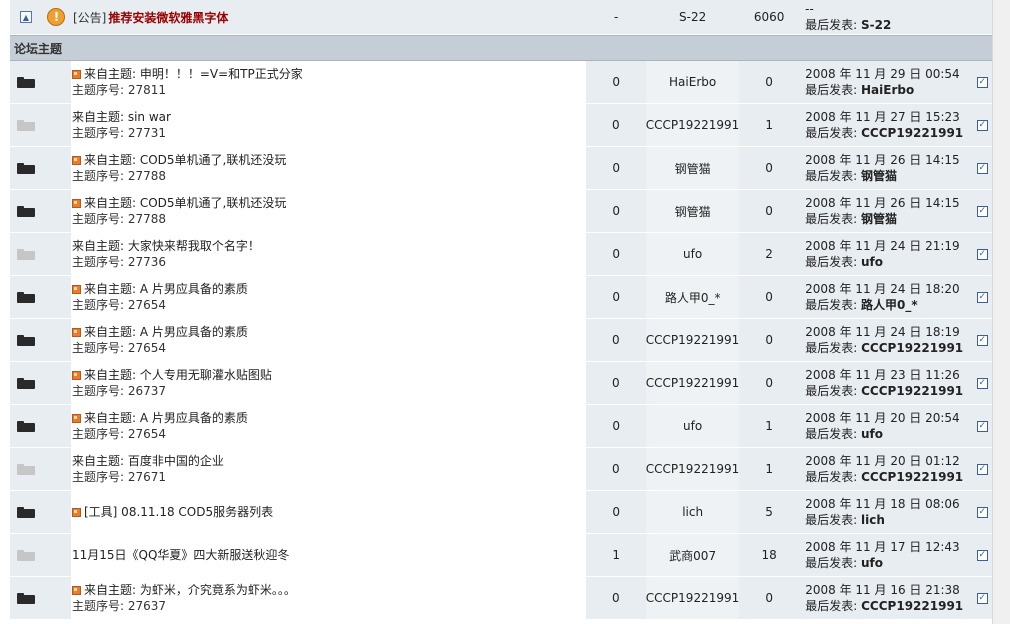  Describe the element at coordinates (616, 555) in the screenshot. I see `topic-replies: 1` at that location.